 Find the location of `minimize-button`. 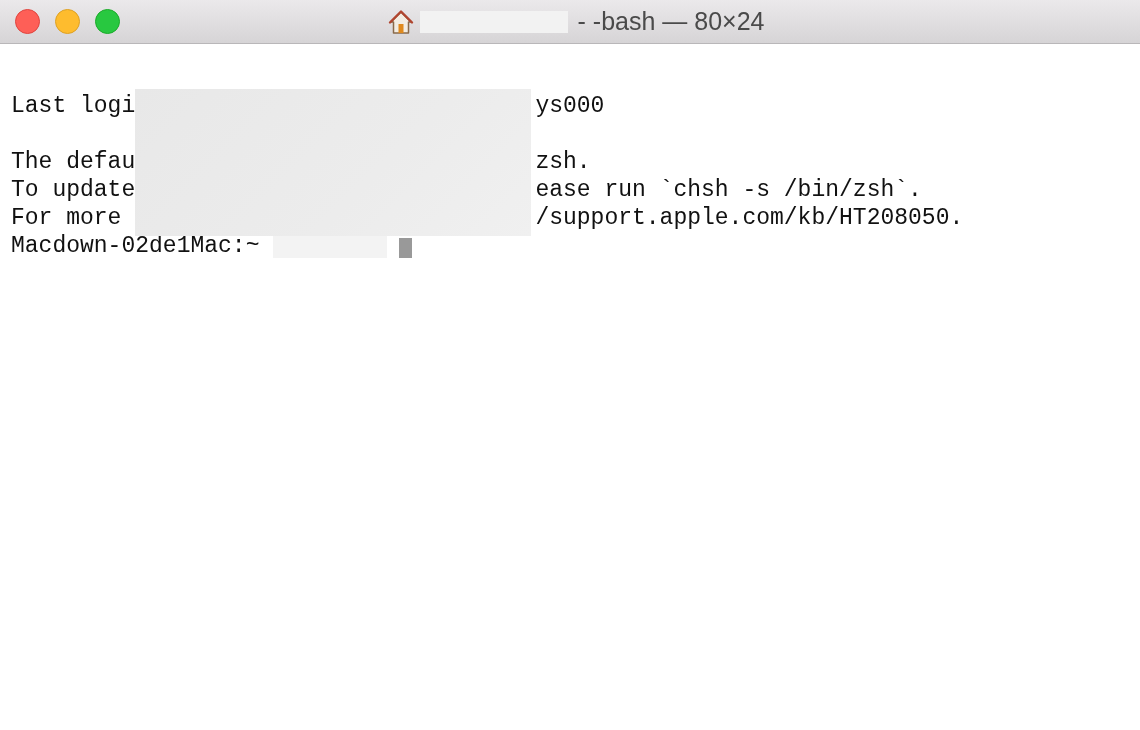

minimize-button is located at coordinates (67, 21).